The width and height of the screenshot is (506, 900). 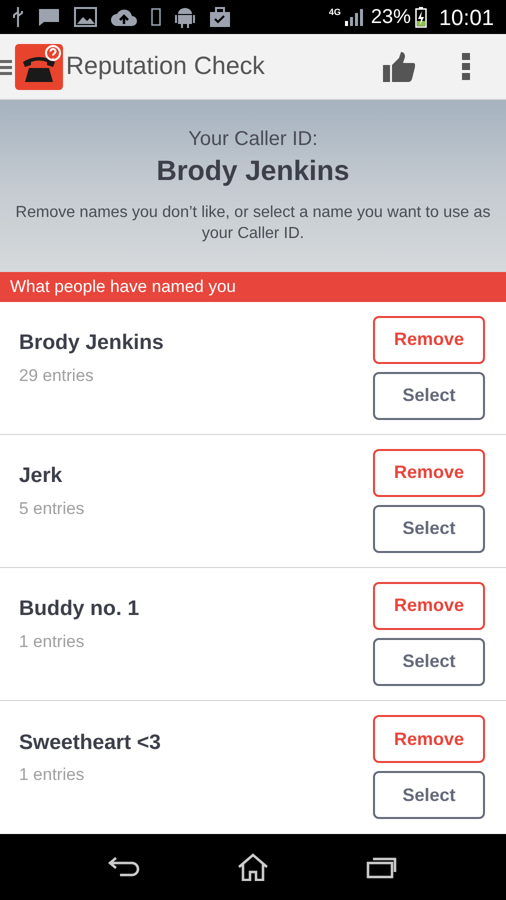 I want to click on clock: 10:01, so click(x=466, y=18).